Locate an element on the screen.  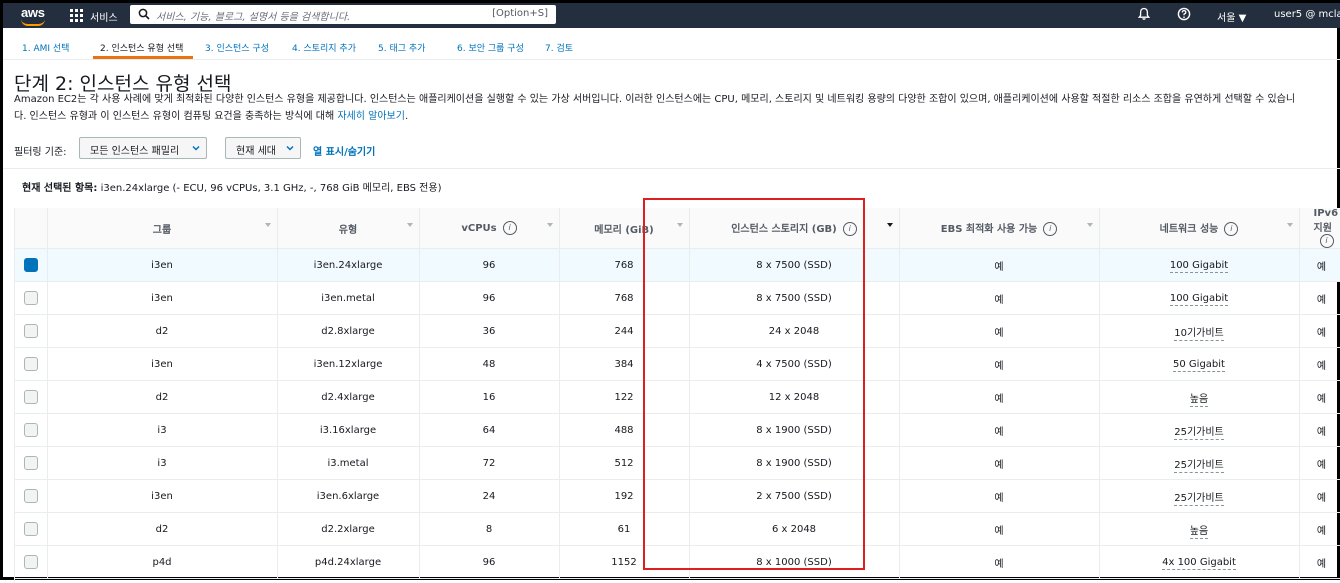
instance-family-value: 모든 인스턴스 패밀리 is located at coordinates (135, 151).